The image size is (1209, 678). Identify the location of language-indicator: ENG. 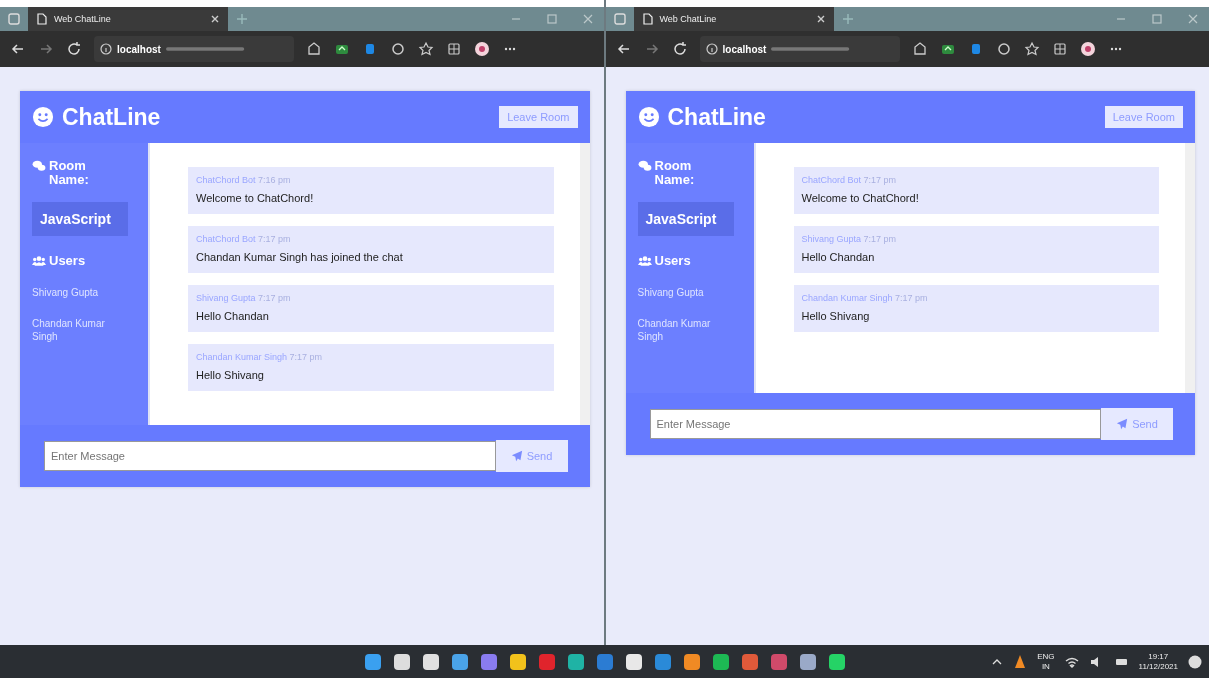
(1046, 656).